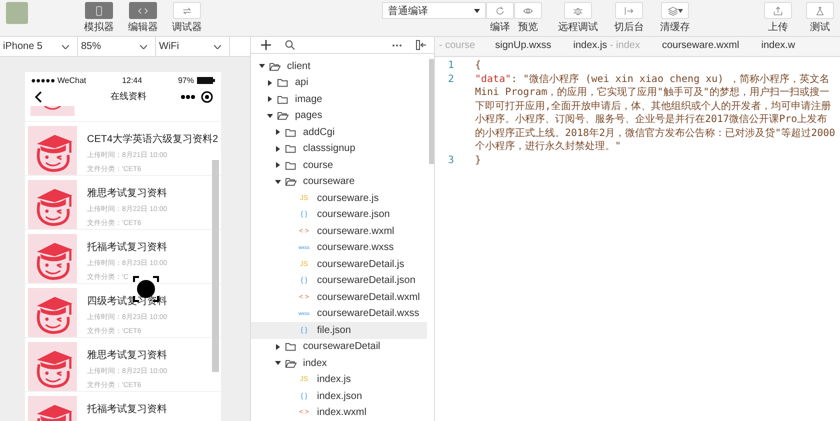  Describe the element at coordinates (187, 11) in the screenshot. I see `arrows-icon` at that location.